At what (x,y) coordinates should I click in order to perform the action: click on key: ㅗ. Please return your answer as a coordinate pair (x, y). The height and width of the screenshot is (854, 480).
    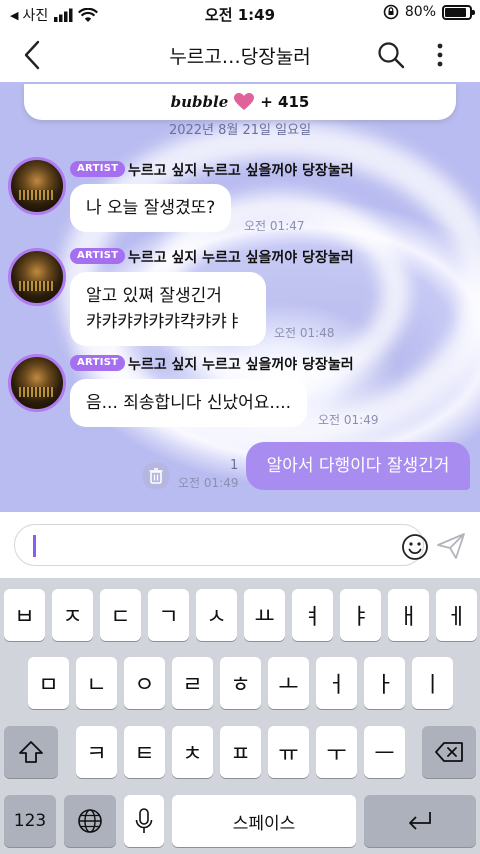
    Looking at the image, I should click on (288, 683).